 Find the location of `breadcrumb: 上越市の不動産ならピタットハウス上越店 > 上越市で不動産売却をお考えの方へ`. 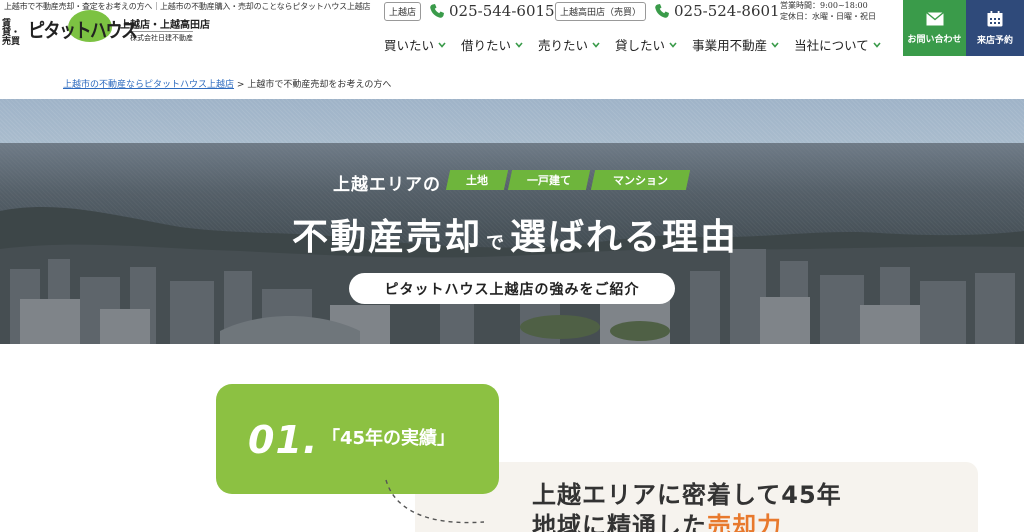

breadcrumb: 上越市の不動産ならピタットハウス上越店 > 上越市で不動産売却をお考えの方へ is located at coordinates (227, 83).